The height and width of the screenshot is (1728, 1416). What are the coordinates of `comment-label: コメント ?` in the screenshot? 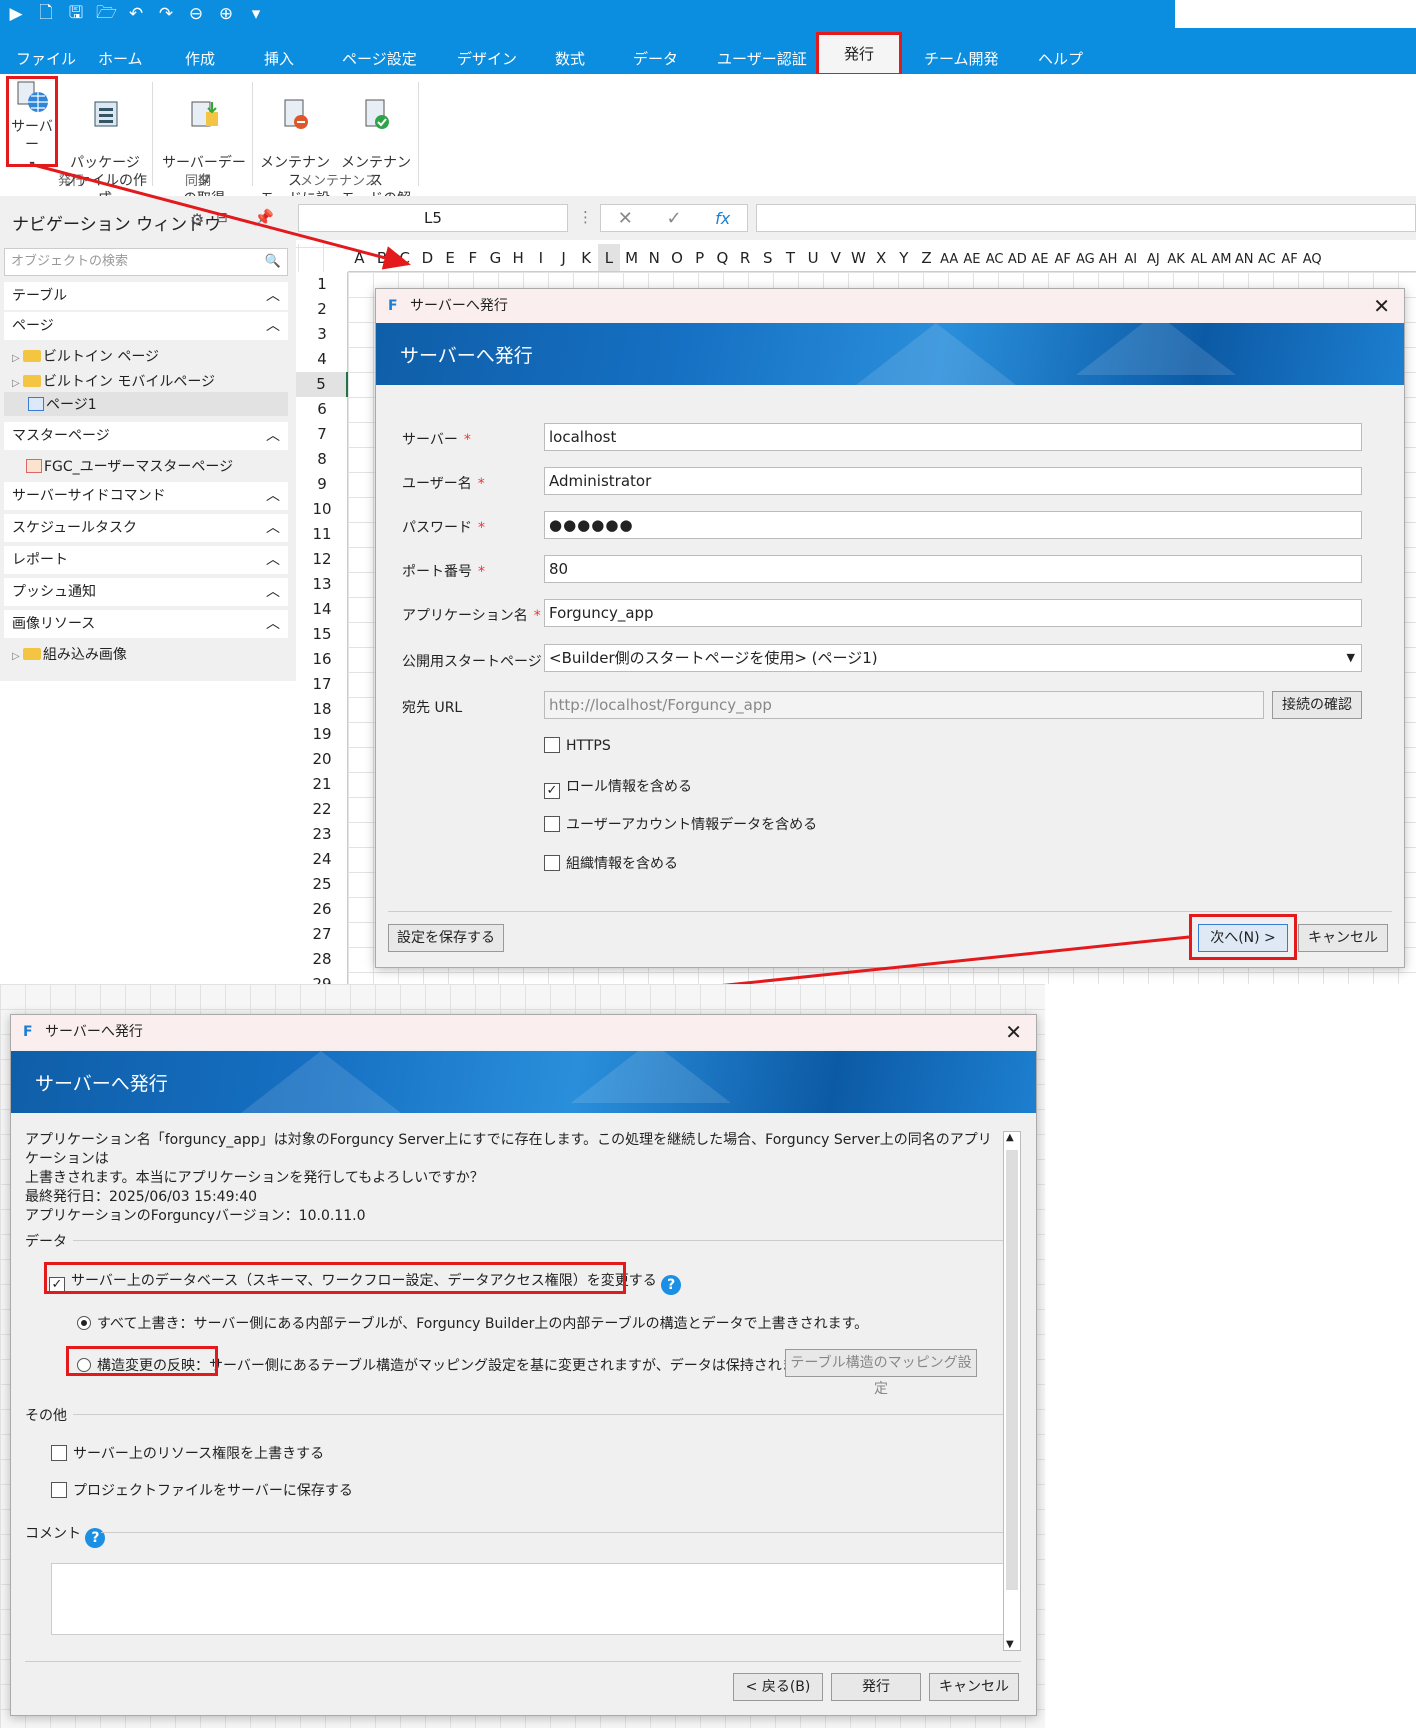 It's located at (65, 1535).